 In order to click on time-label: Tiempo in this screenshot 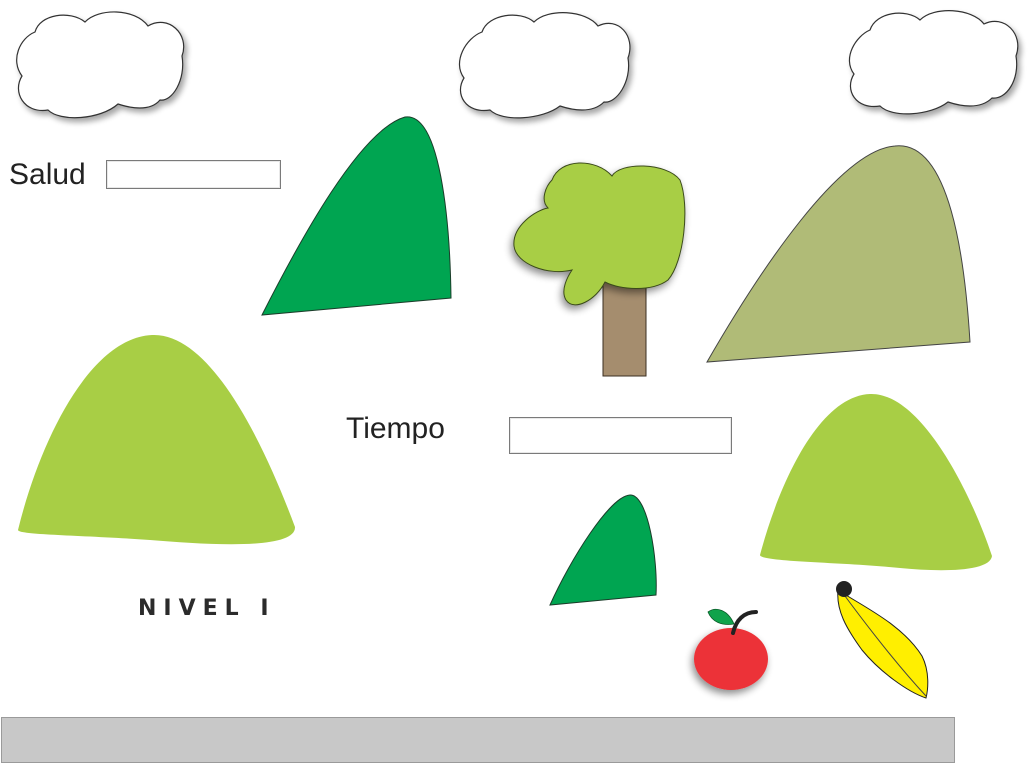, I will do `click(395, 428)`.